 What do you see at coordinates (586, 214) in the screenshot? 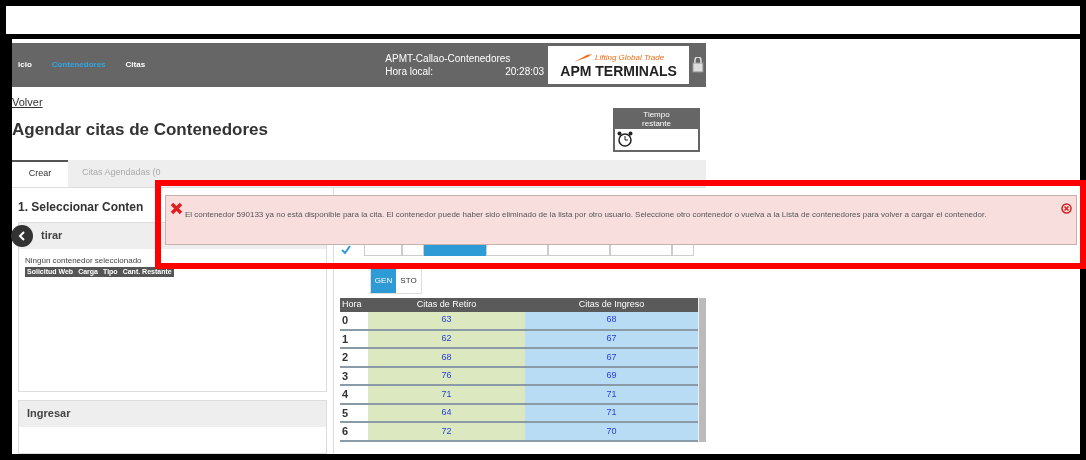
I see `error-message: El contenedor 590133 ya no está disponible para la cita. El contenedor puede haber sido eliminado de la lista por otro usuario. Seleccione otro contenedor o vuelva a la Lista de contenedores para volver a cargar el contenedor.` at bounding box center [586, 214].